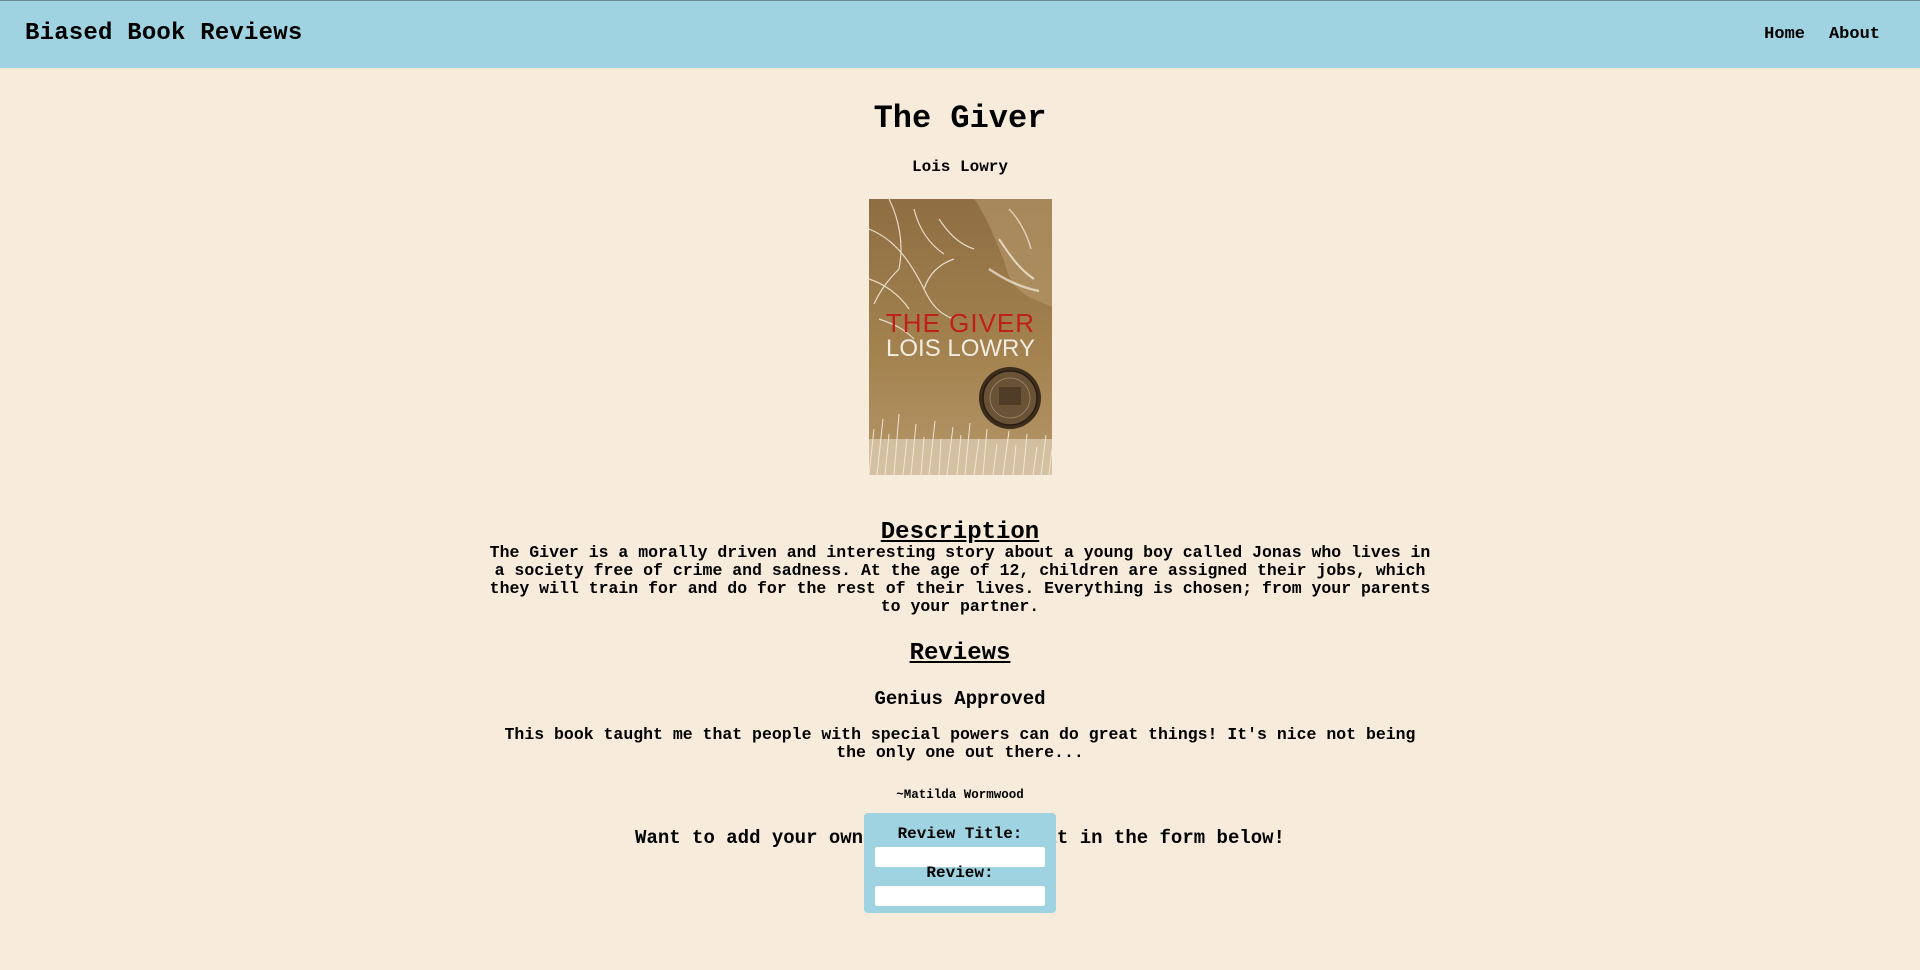 This screenshot has width=1920, height=970. I want to click on main-nav: Home About, so click(1822, 34).